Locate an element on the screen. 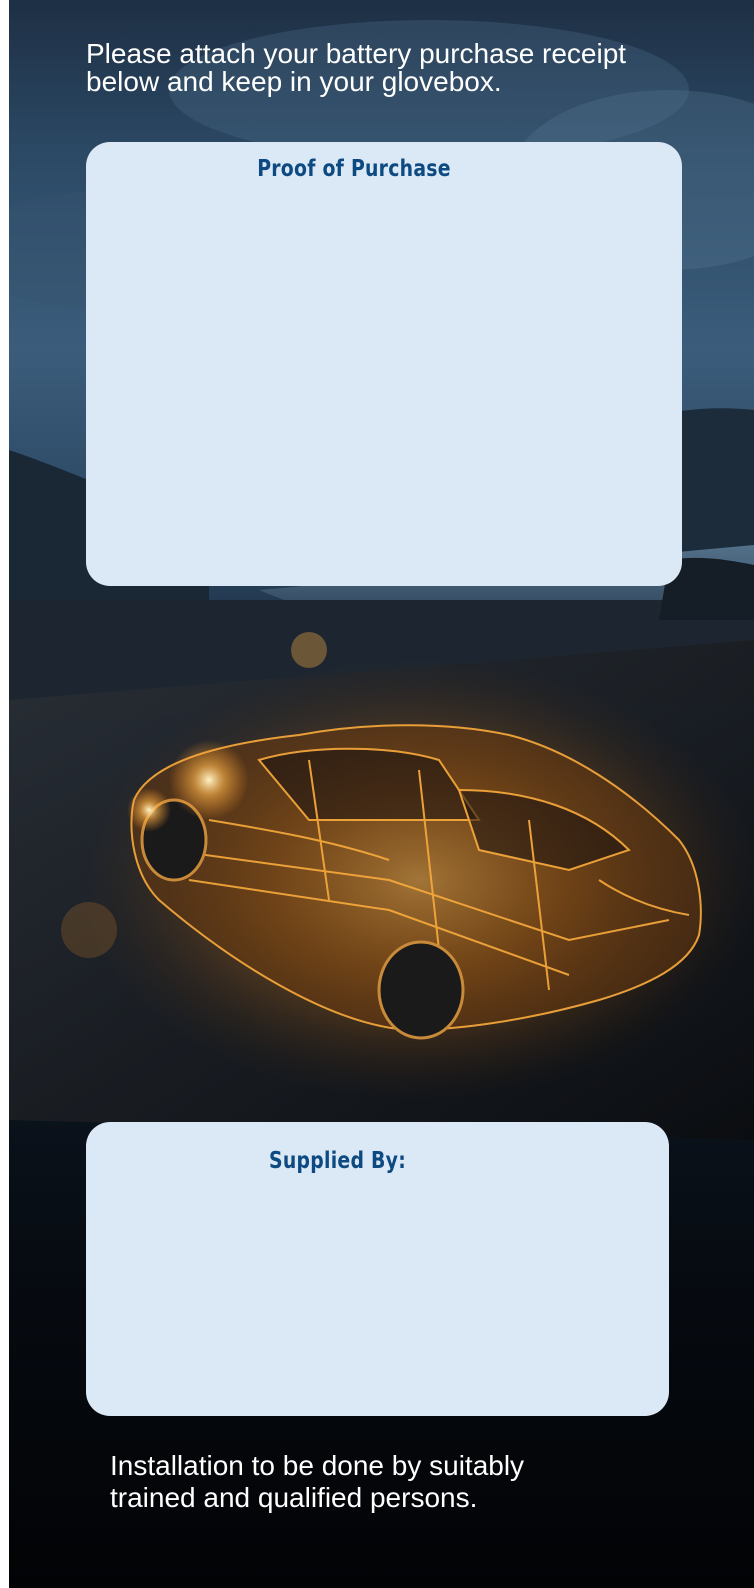 The image size is (754, 1588). installation-line-1: Installation to be done by suitably is located at coordinates (317, 1465).